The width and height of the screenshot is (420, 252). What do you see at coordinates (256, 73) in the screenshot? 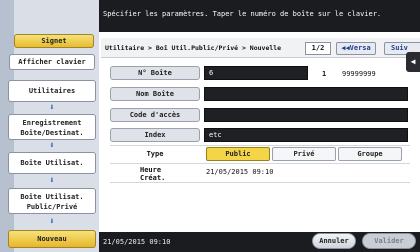
I see `box-number-input: 6` at bounding box center [256, 73].